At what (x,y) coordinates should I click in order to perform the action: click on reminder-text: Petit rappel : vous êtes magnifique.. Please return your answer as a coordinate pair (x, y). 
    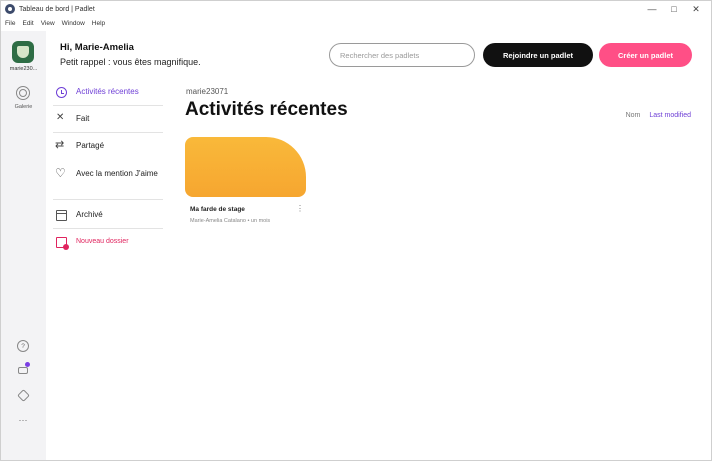
    Looking at the image, I should click on (130, 62).